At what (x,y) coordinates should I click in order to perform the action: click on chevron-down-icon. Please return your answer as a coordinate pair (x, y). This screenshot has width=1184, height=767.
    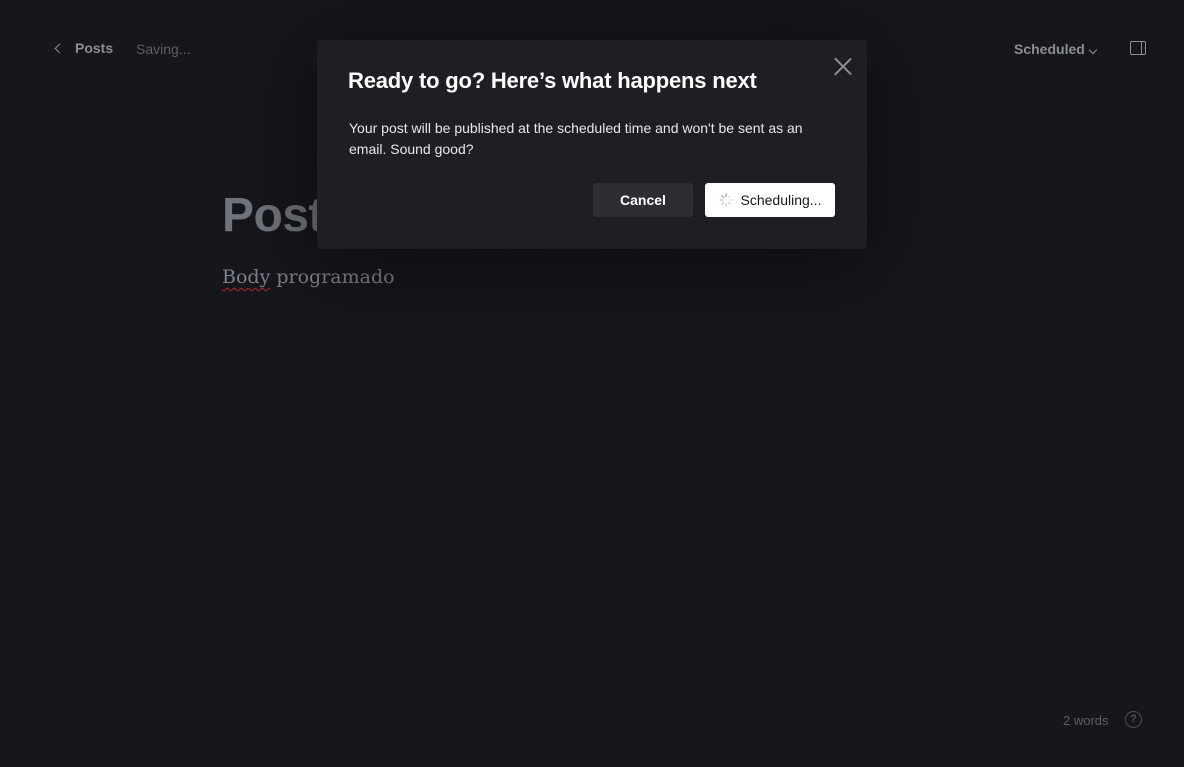
    Looking at the image, I should click on (1093, 49).